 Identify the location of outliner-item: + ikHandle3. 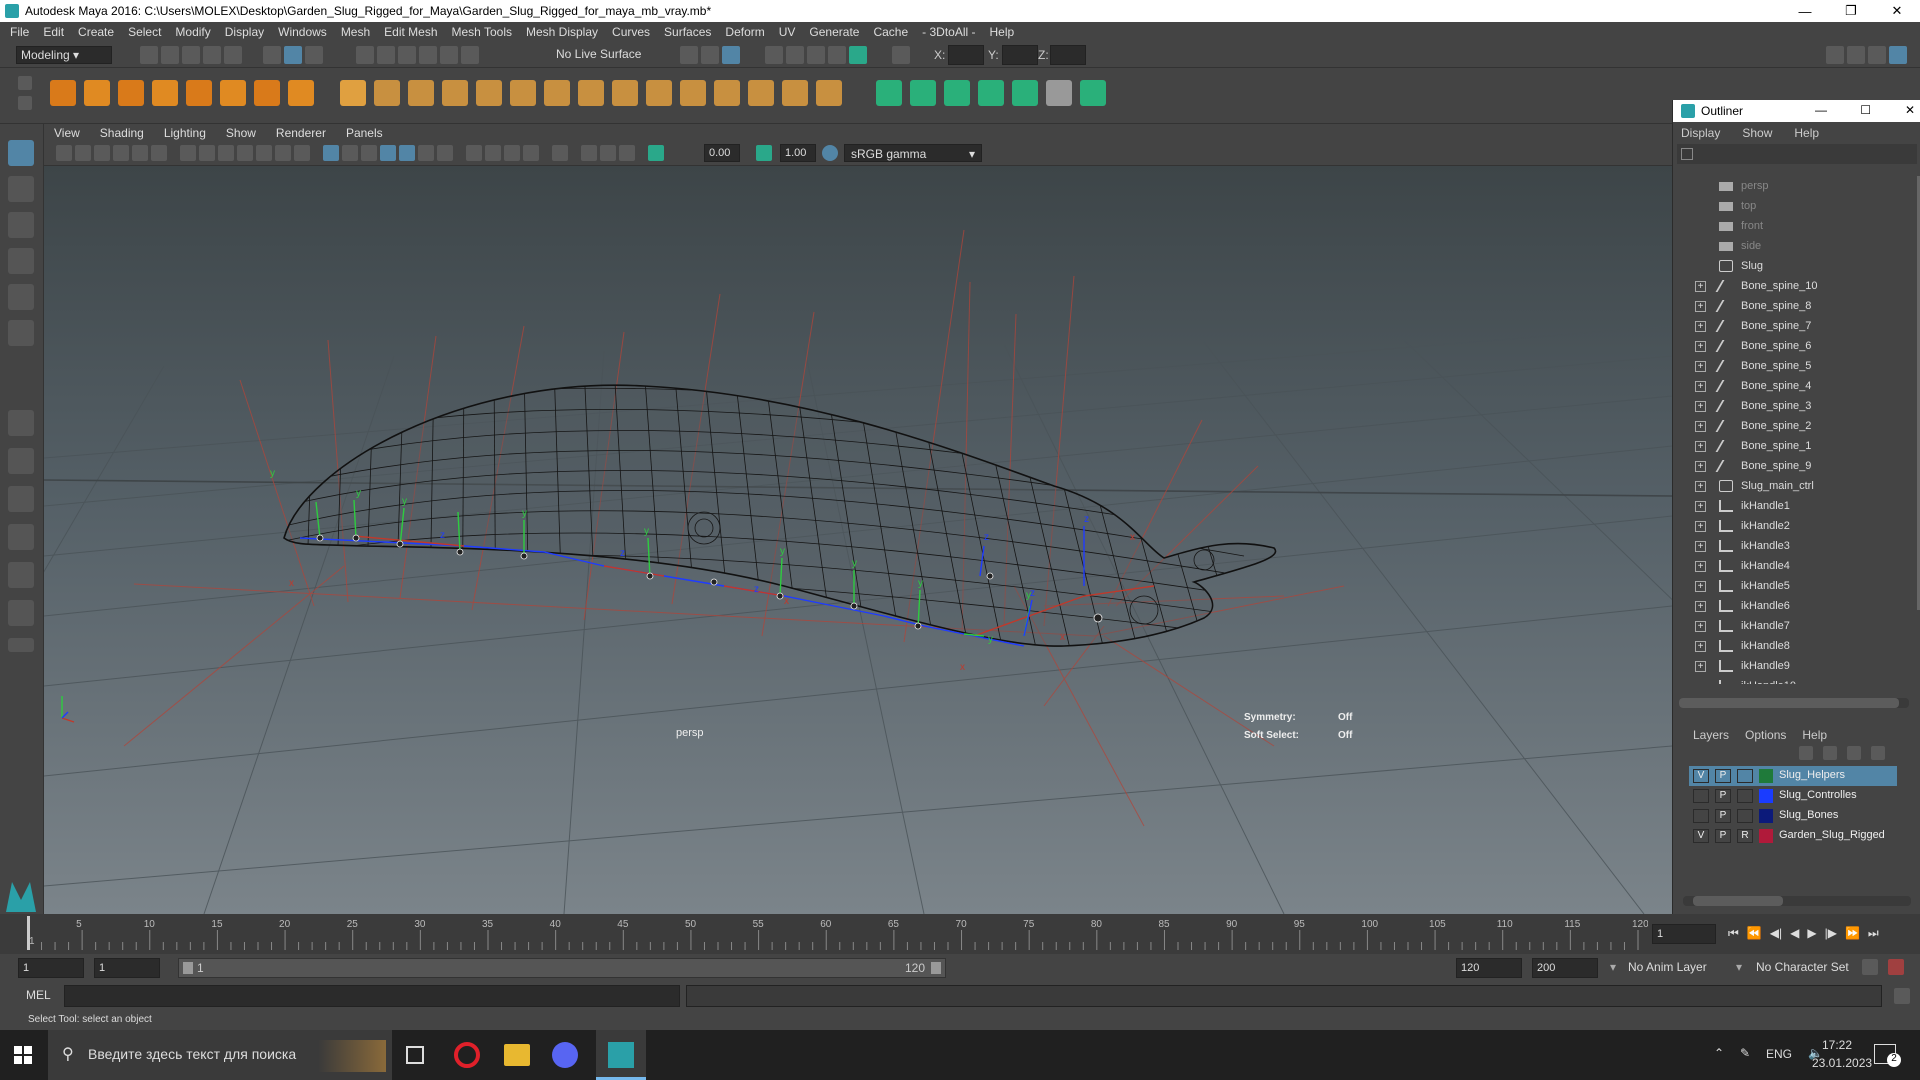
(1792, 546).